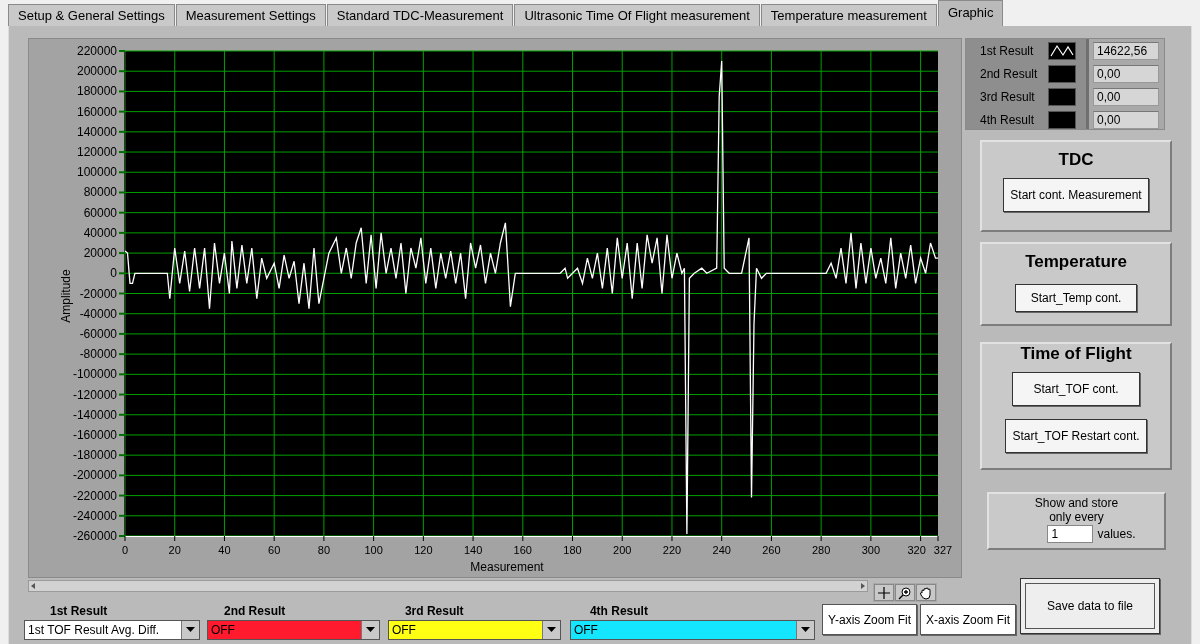  What do you see at coordinates (916, 550) in the screenshot?
I see `axis-tick-label: 320` at bounding box center [916, 550].